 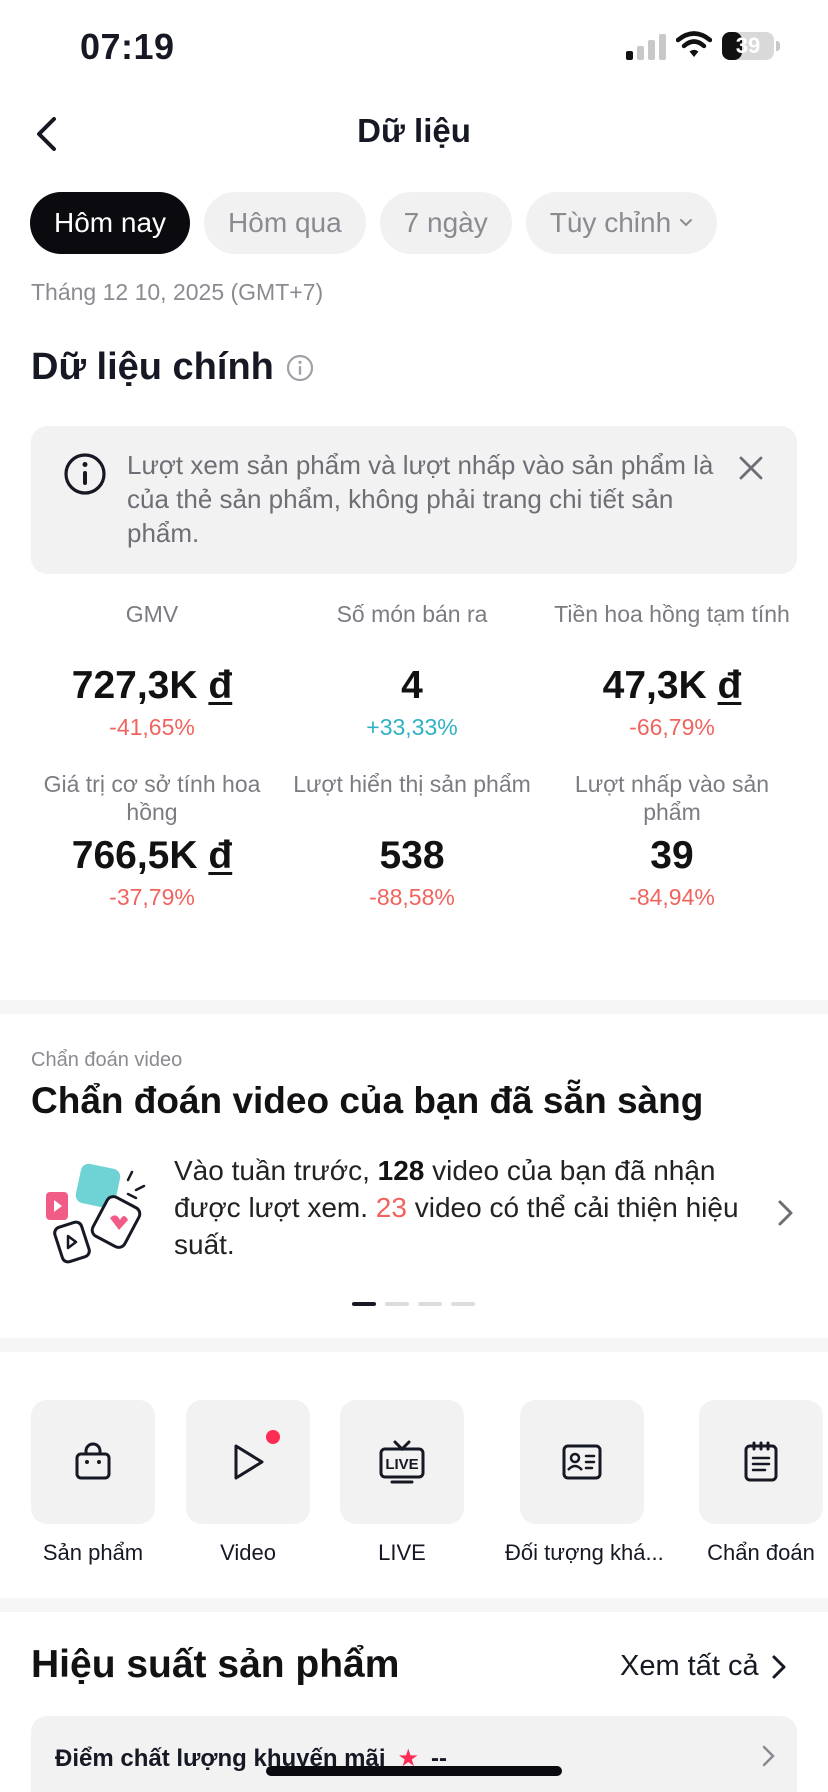 I want to click on video-count: 128, so click(x=401, y=1170).